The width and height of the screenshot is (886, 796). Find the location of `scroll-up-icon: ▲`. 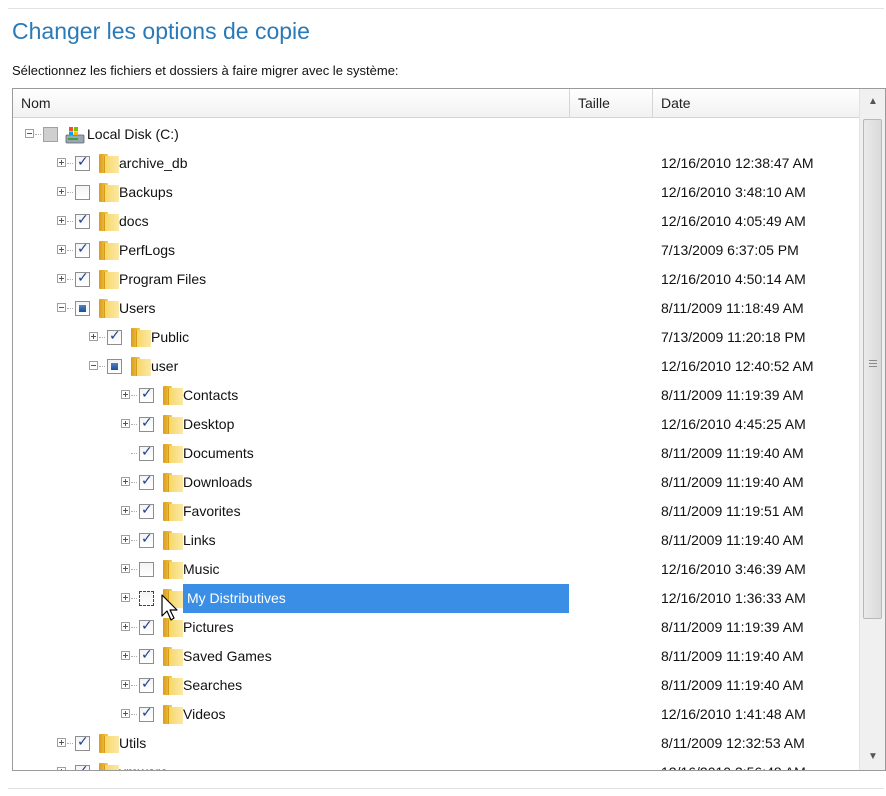

scroll-up-icon: ▲ is located at coordinates (872, 102).